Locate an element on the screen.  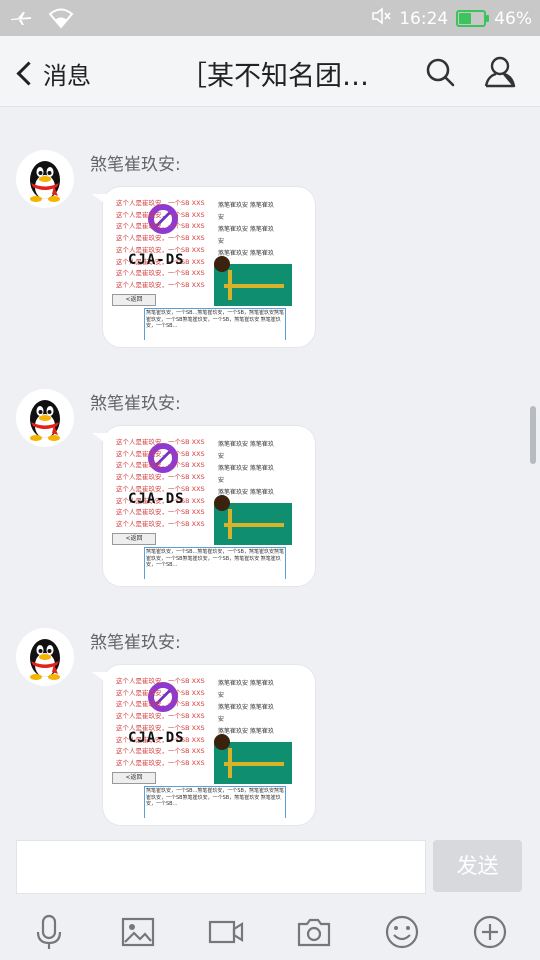
plus-icon is located at coordinates (490, 932).